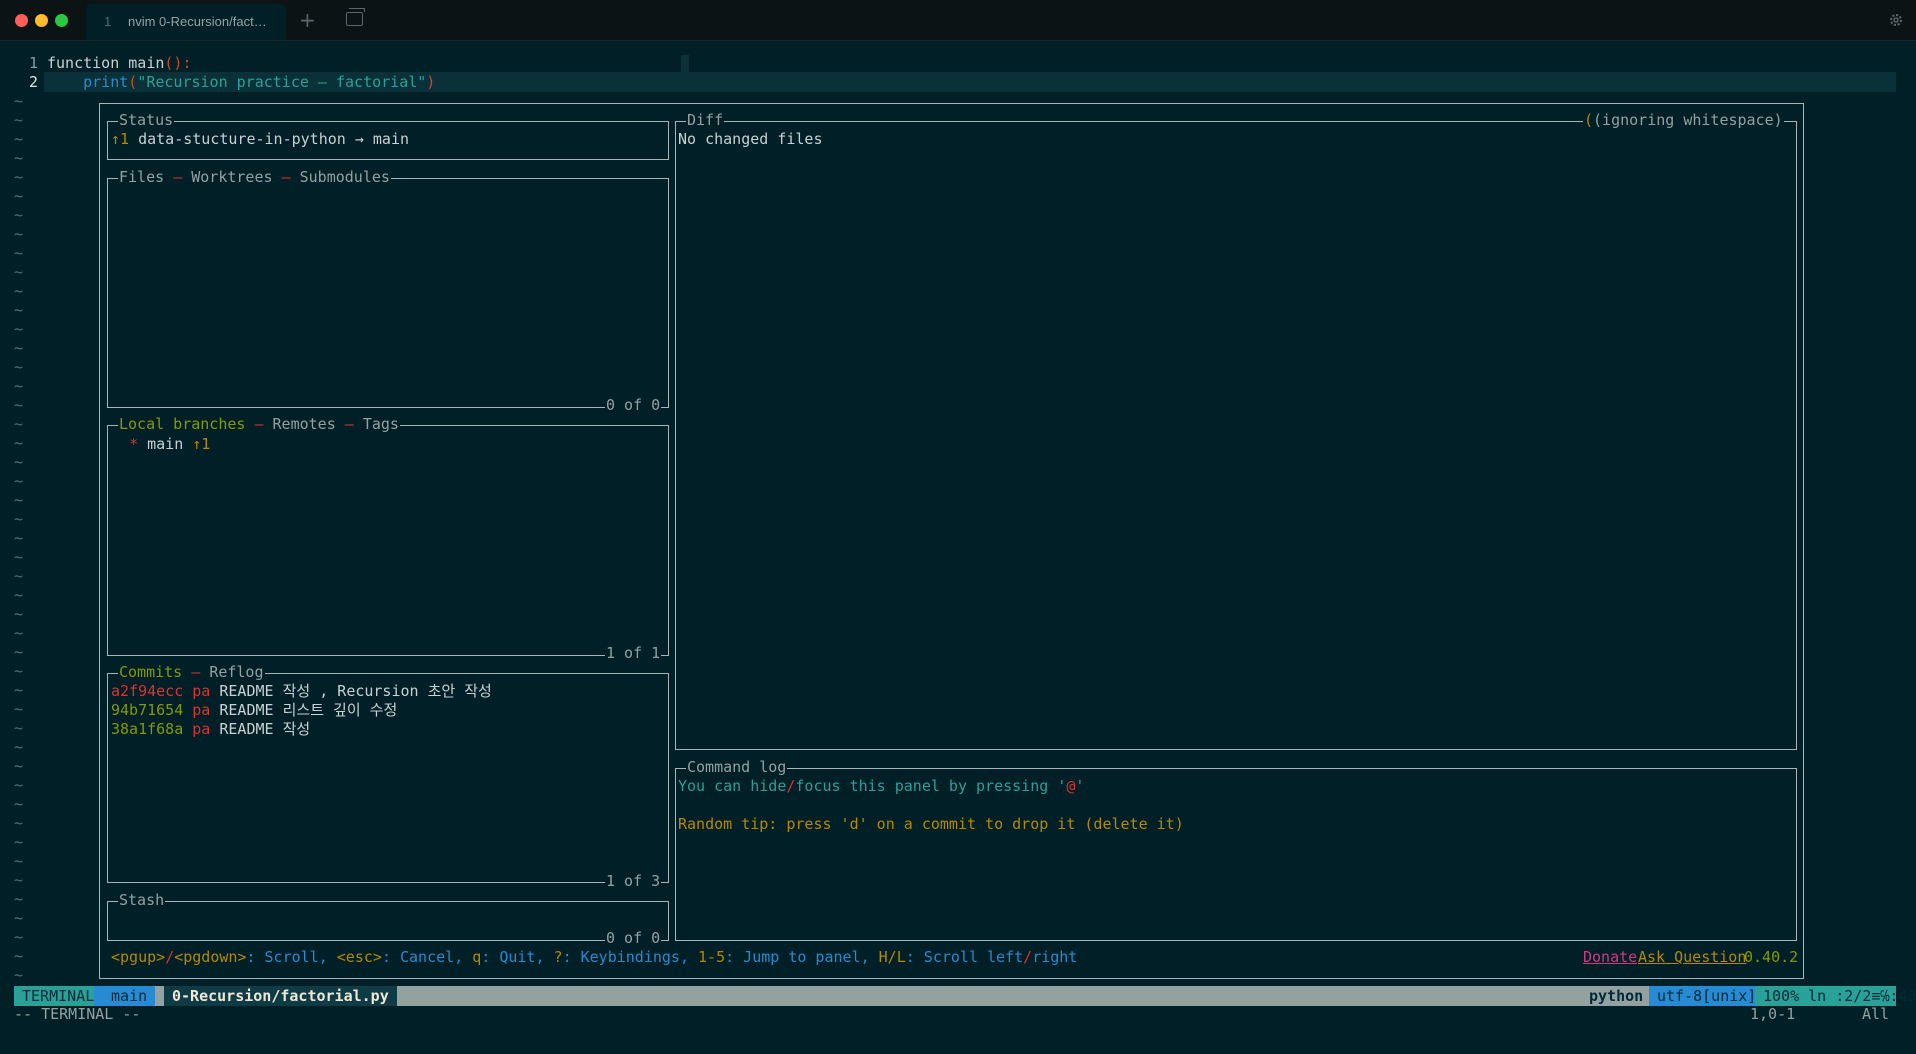 This screenshot has width=1916, height=1054. I want to click on tab-worktrees: Worktrees, so click(231, 177).